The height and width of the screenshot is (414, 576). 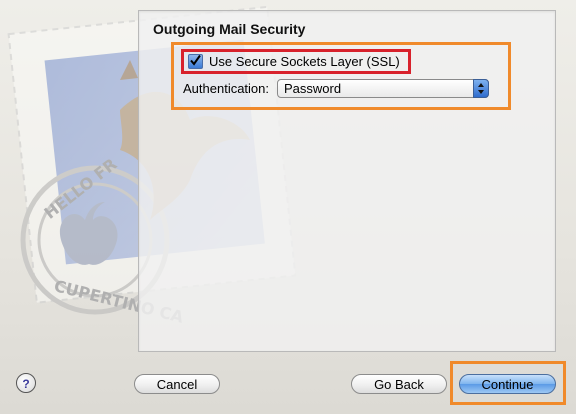 What do you see at coordinates (508, 383) in the screenshot?
I see `continue-highlight-box` at bounding box center [508, 383].